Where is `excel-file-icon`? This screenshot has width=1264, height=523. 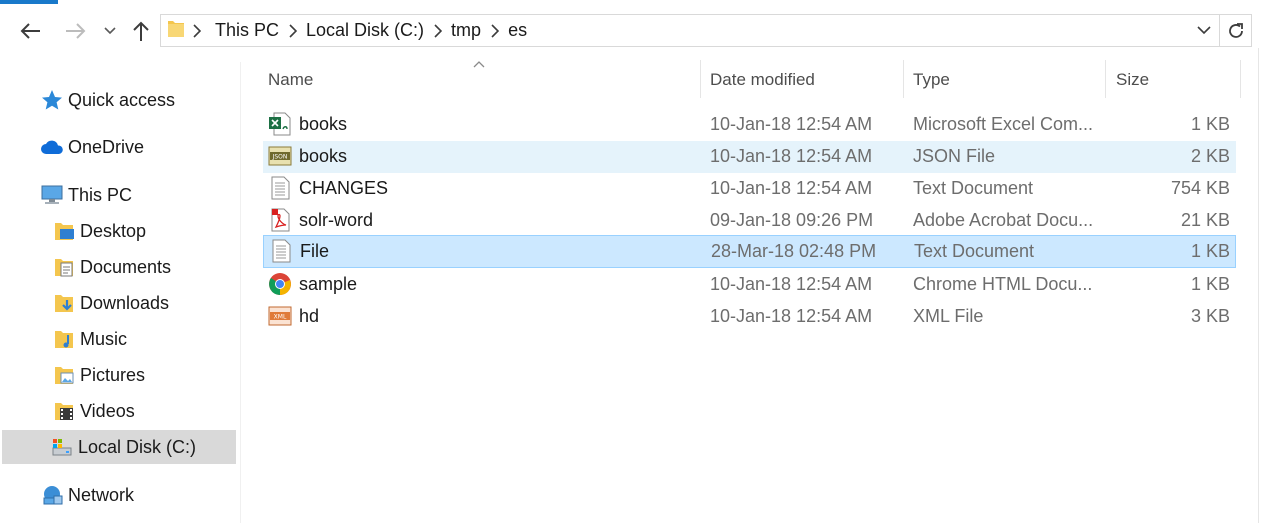 excel-file-icon is located at coordinates (280, 124).